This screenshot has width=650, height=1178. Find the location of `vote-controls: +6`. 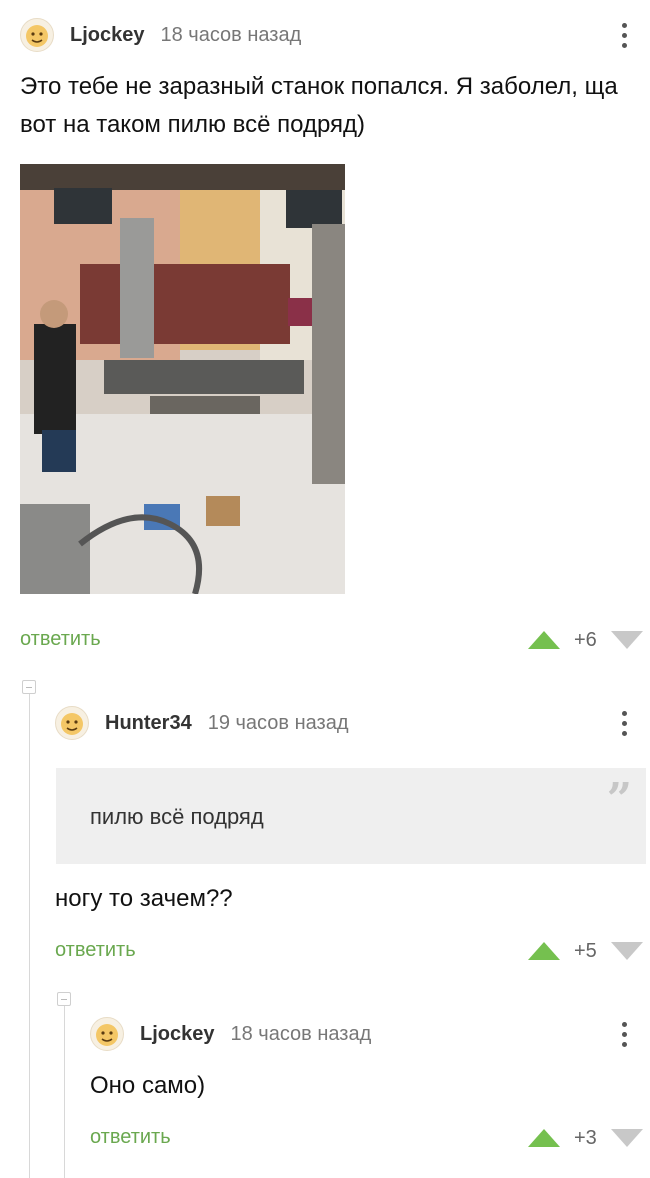

vote-controls: +6 is located at coordinates (585, 640).